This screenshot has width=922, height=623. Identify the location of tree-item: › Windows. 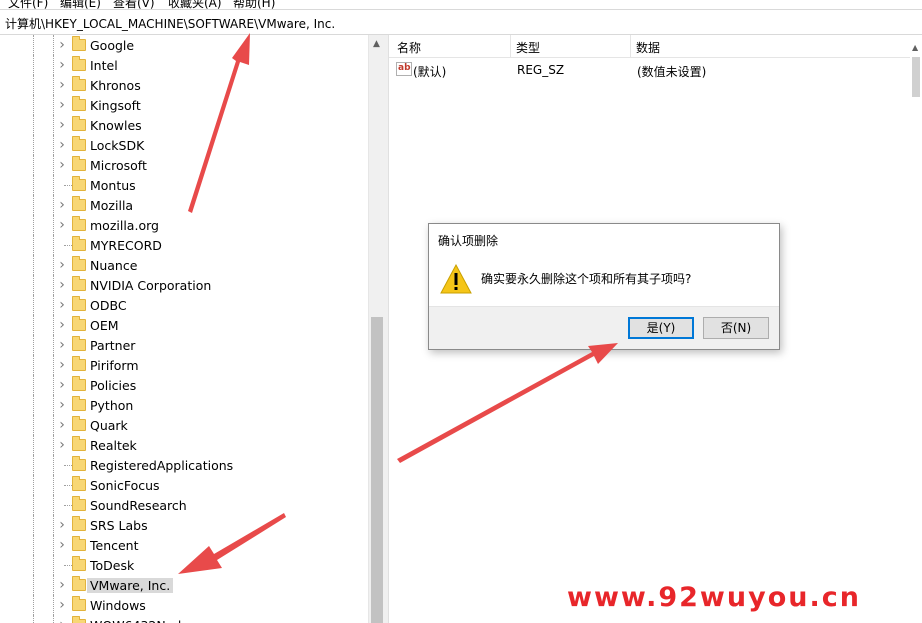
(184, 605).